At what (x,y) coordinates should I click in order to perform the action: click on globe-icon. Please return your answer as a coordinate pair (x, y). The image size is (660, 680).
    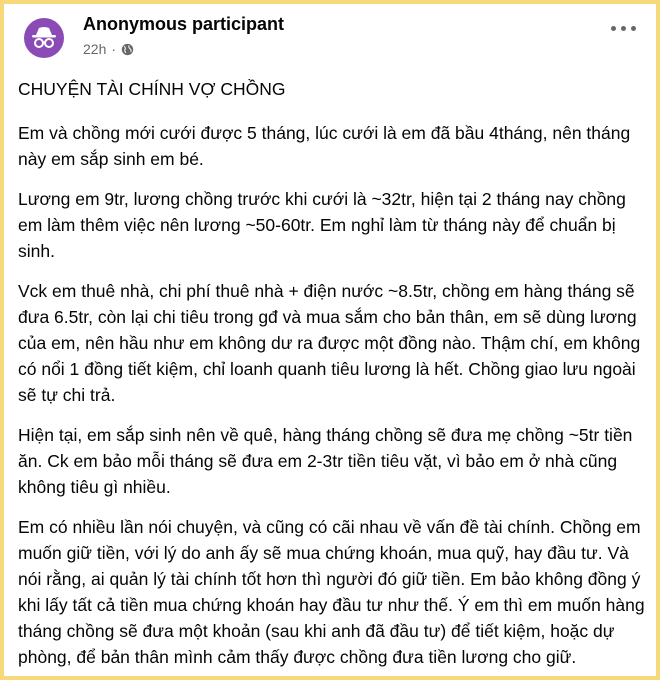
    Looking at the image, I should click on (127, 49).